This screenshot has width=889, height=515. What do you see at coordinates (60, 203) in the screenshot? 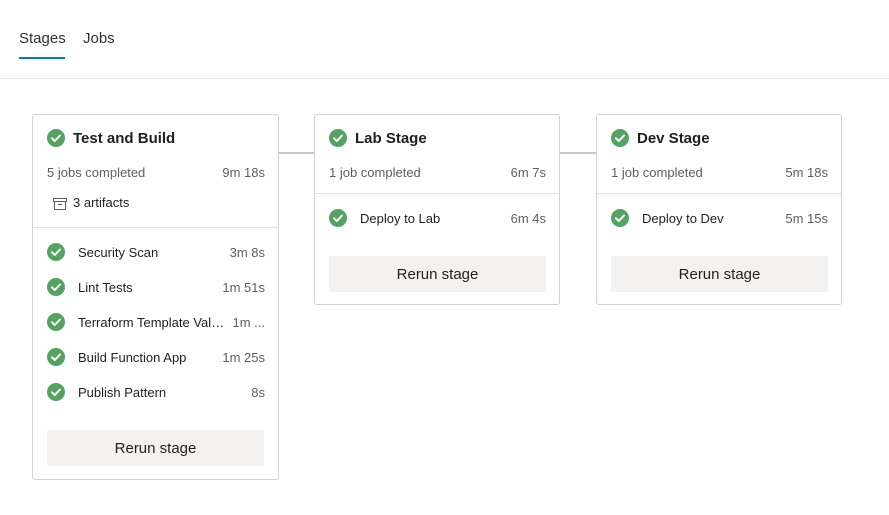
I see `artifact-icon` at bounding box center [60, 203].